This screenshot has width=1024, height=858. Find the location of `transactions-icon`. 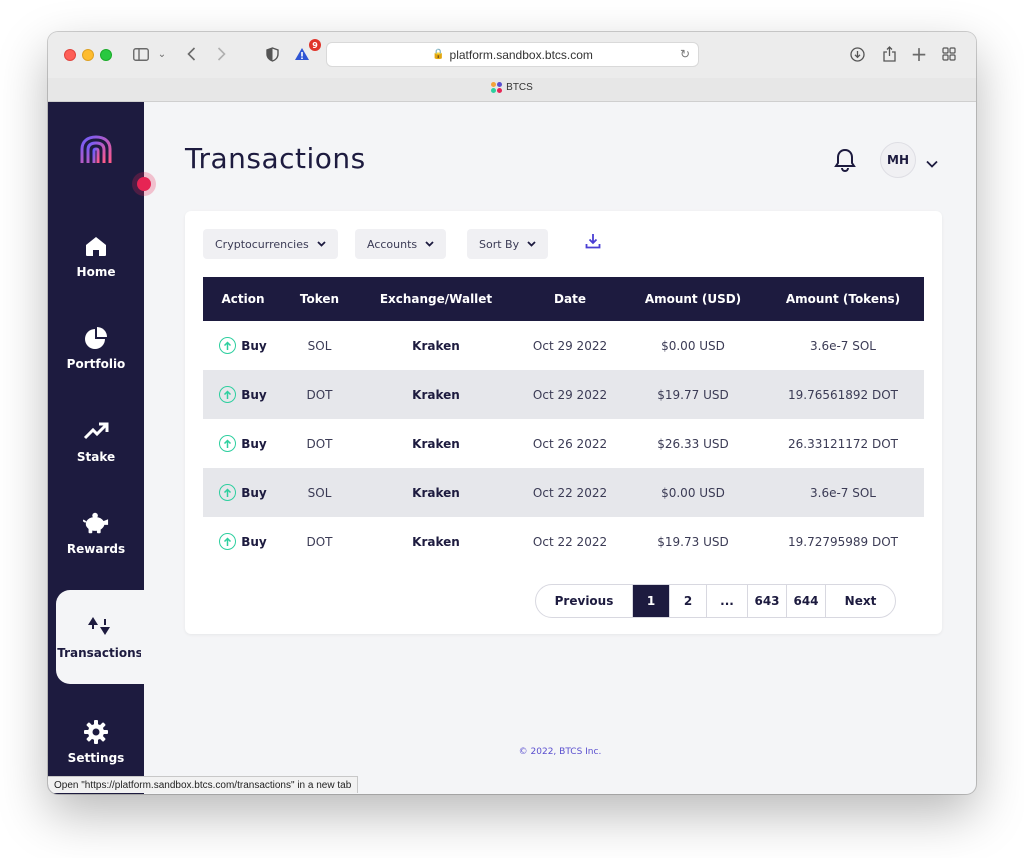

transactions-icon is located at coordinates (100, 627).